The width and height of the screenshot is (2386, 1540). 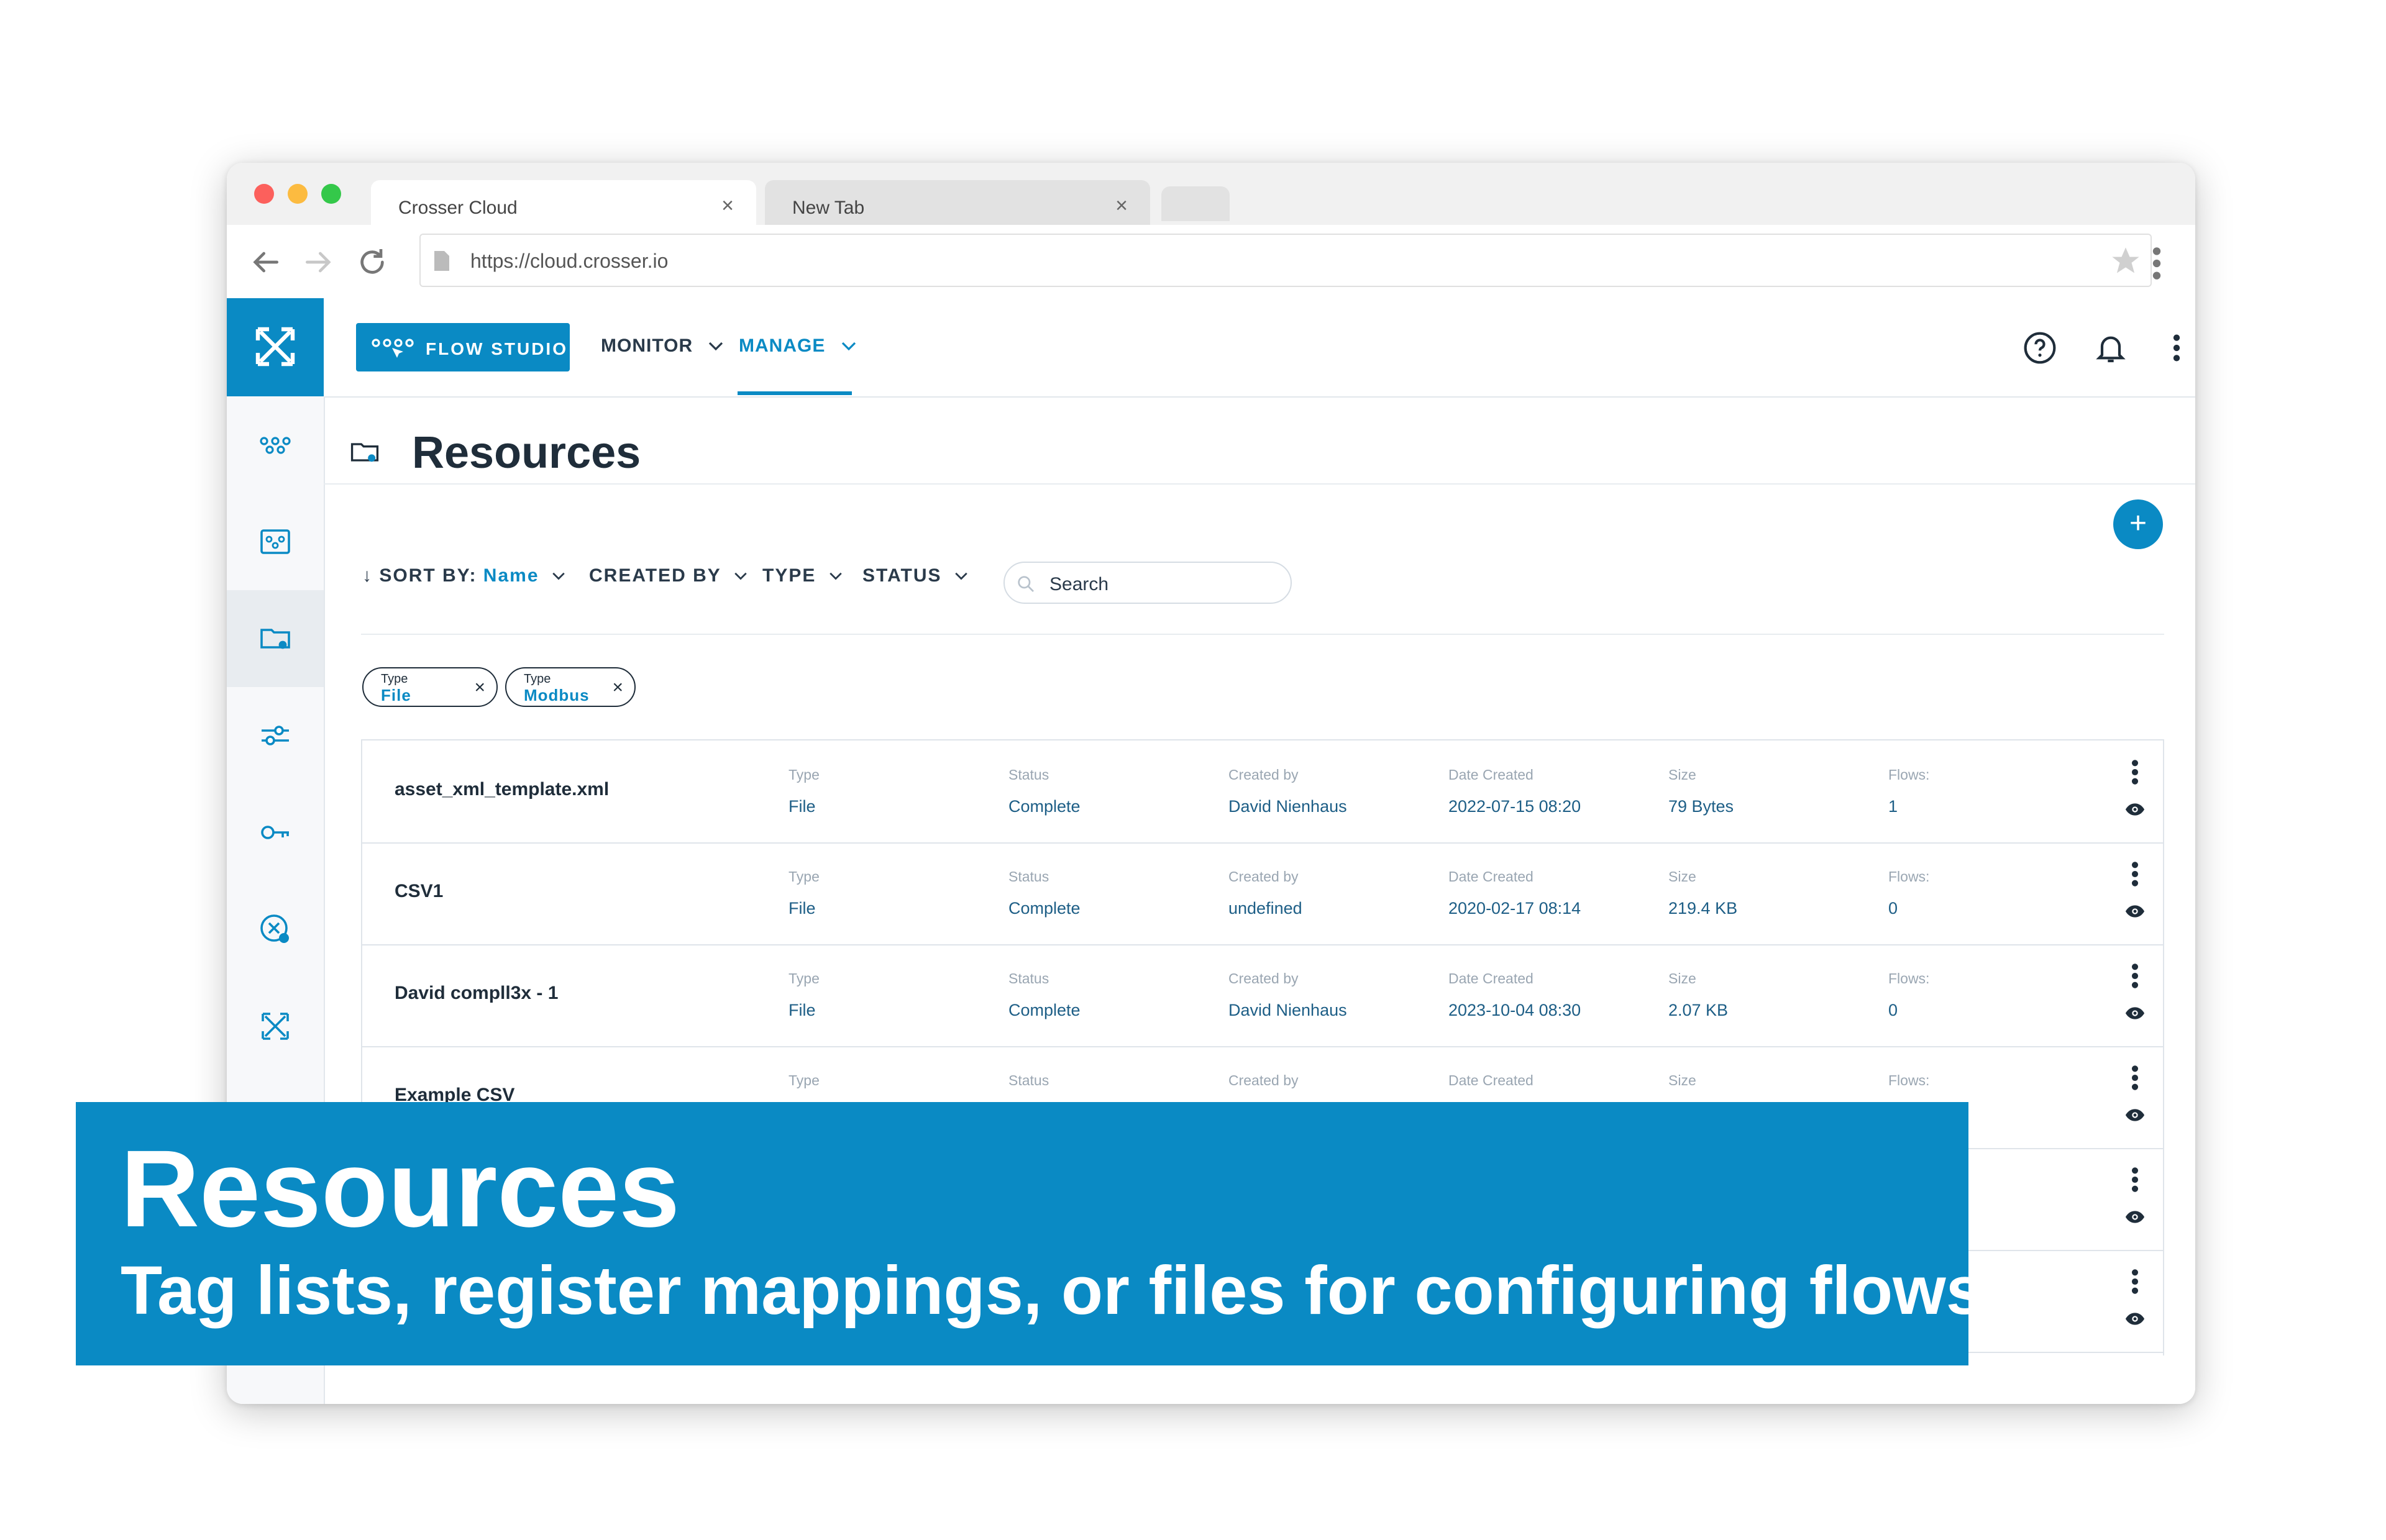 I want to click on sidebar-item-flows, so click(x=275, y=444).